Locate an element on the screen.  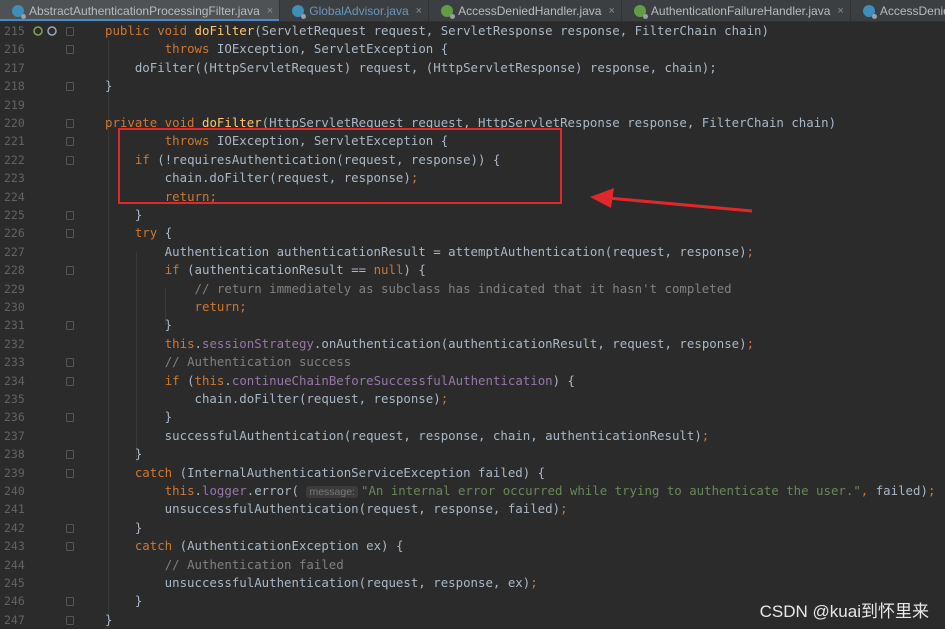
tab-label: AccessDeniedExceptio is located at coordinates (912, 11).